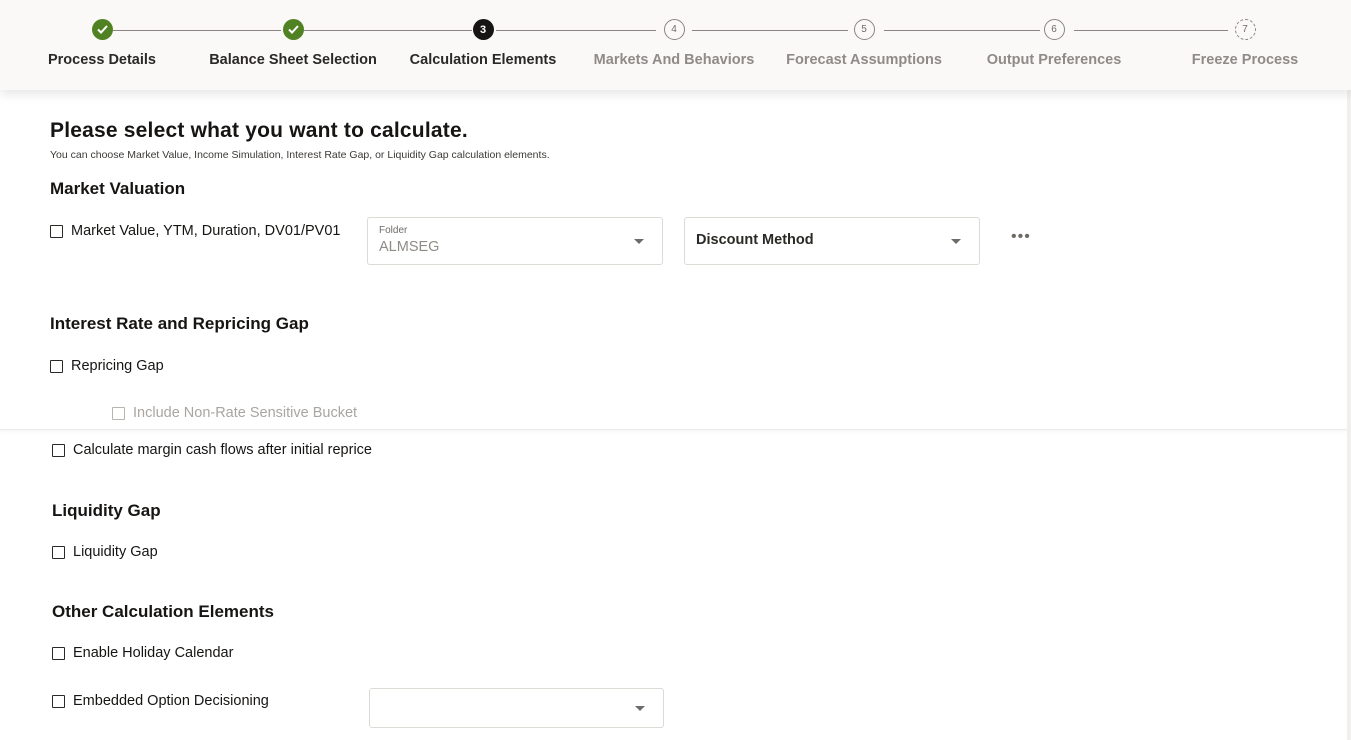  I want to click on checkbox-label: Embedded Option Decisioning, so click(171, 701).